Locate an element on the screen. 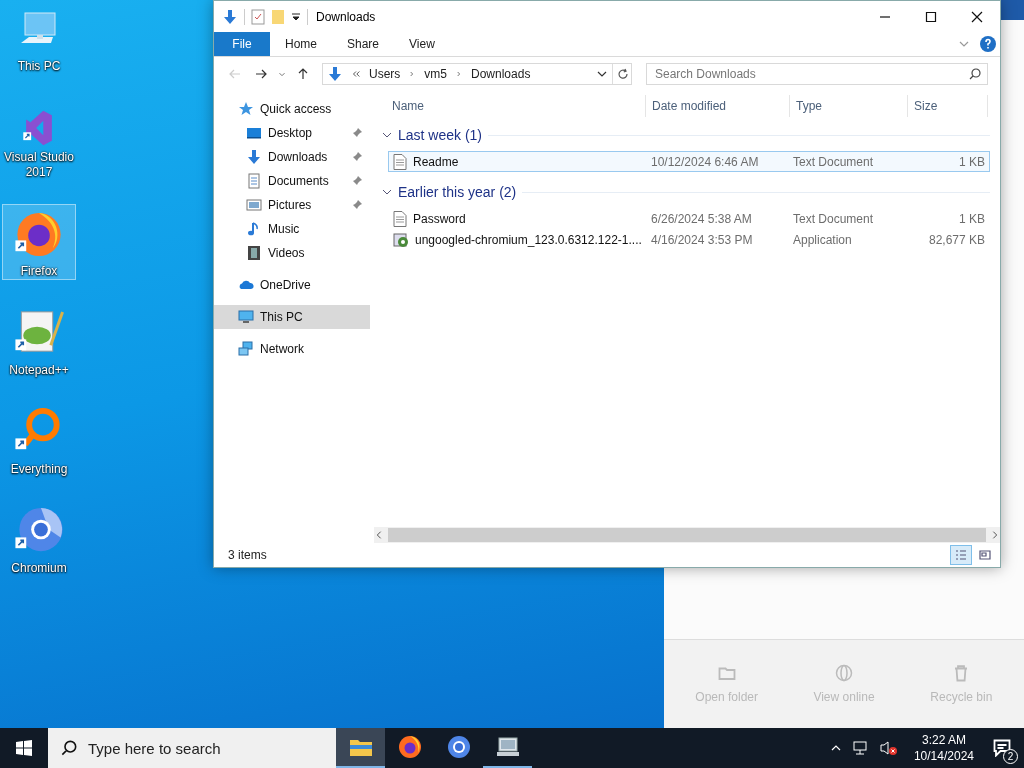 This screenshot has height=768, width=1024. refresh-icon is located at coordinates (623, 74).